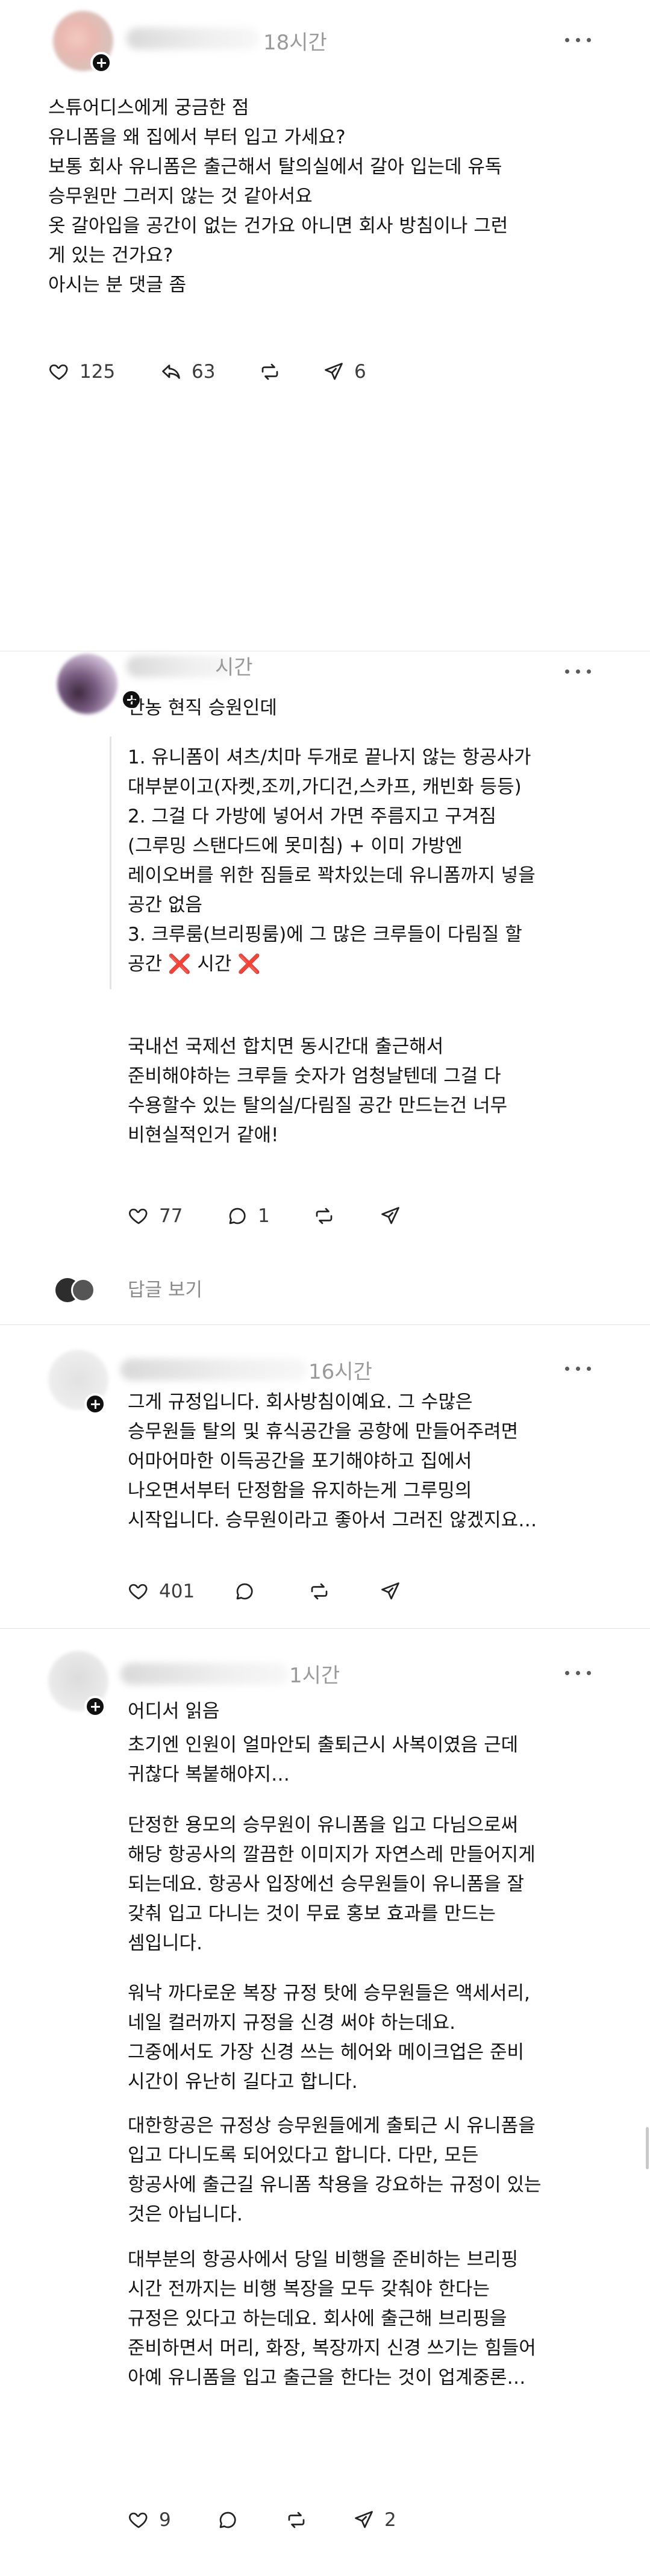 The image size is (650, 2576). Describe the element at coordinates (110, 862) in the screenshot. I see `quote-bar` at that location.